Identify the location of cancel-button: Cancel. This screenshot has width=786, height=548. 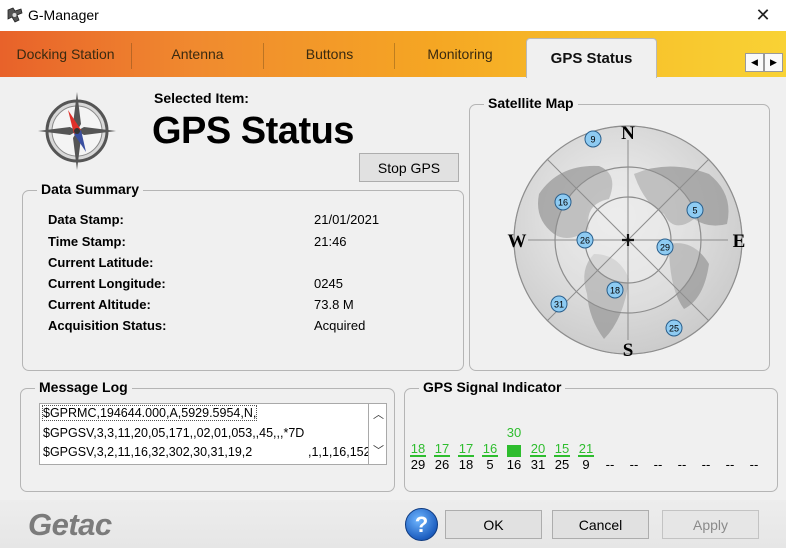
(600, 524).